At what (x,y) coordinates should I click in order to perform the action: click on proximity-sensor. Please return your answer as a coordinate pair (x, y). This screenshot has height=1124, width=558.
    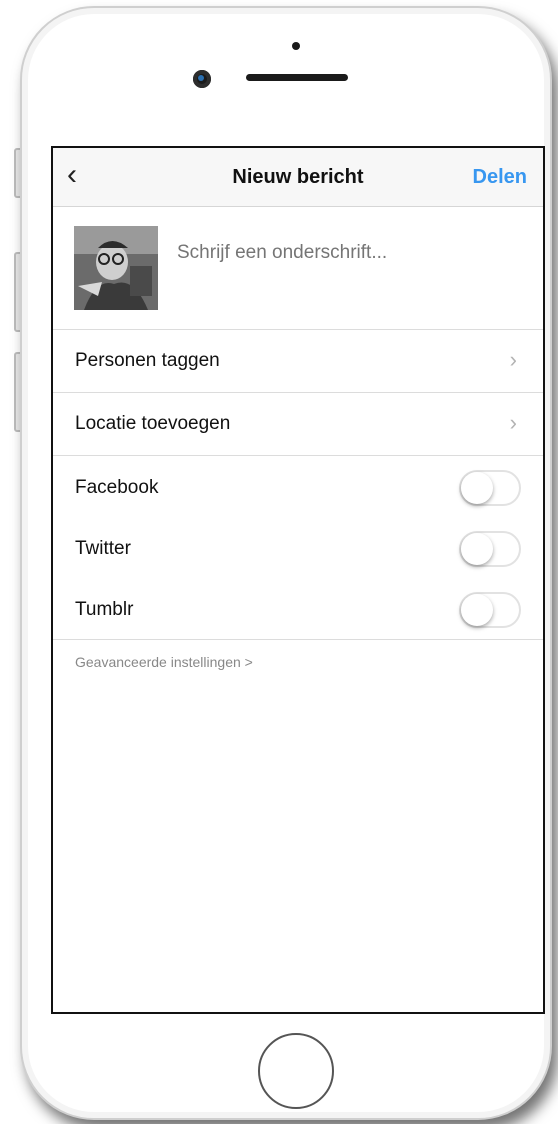
    Looking at the image, I should click on (296, 46).